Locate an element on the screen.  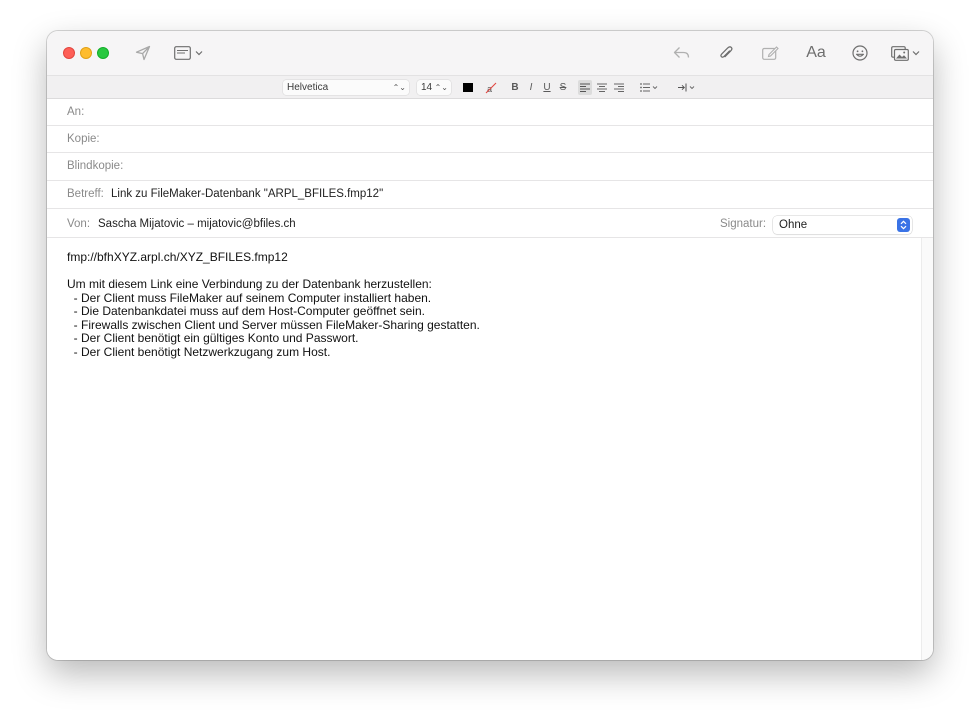
align-left-icon is located at coordinates (585, 87).